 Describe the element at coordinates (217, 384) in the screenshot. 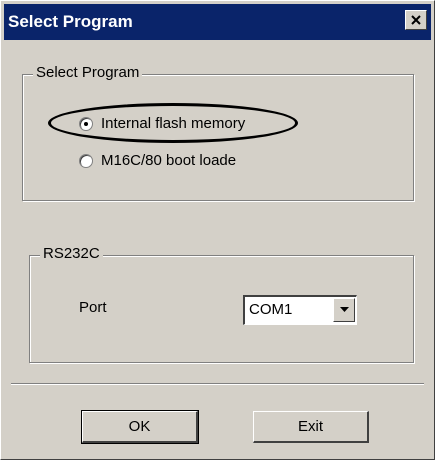

I see `separator` at that location.